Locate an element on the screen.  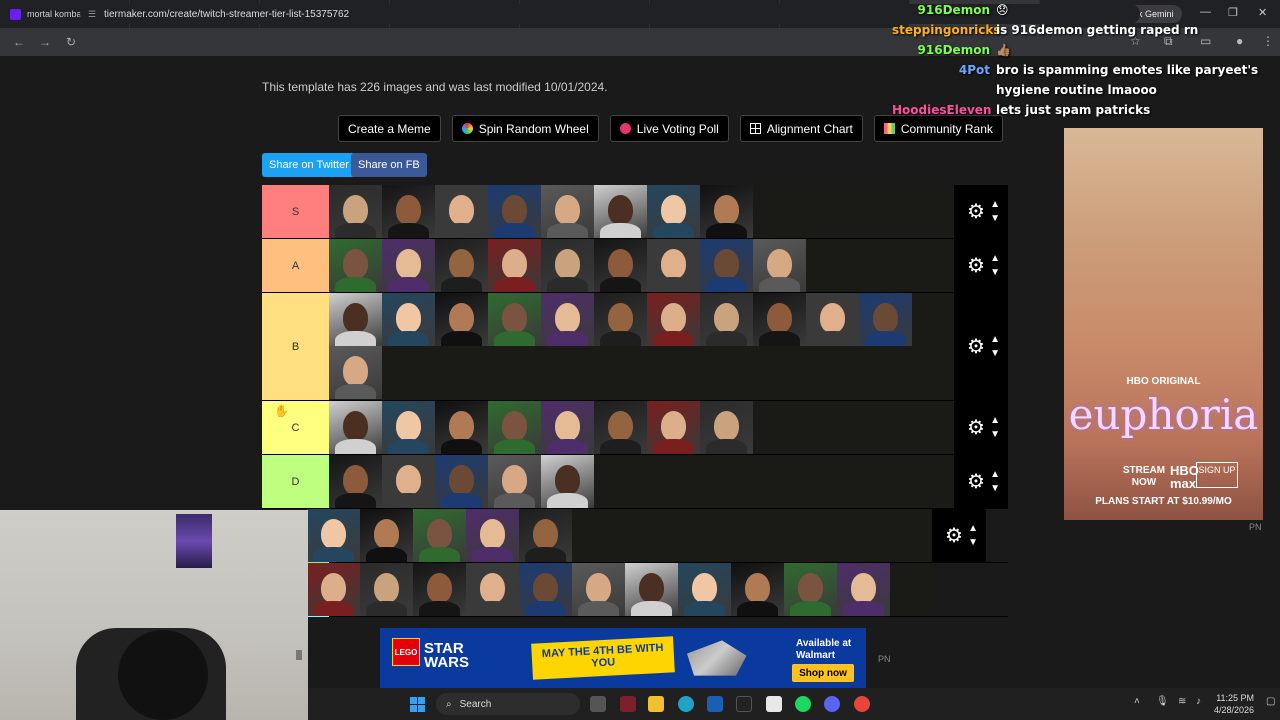
notification-icon: ▢ is located at coordinates (1270, 701).